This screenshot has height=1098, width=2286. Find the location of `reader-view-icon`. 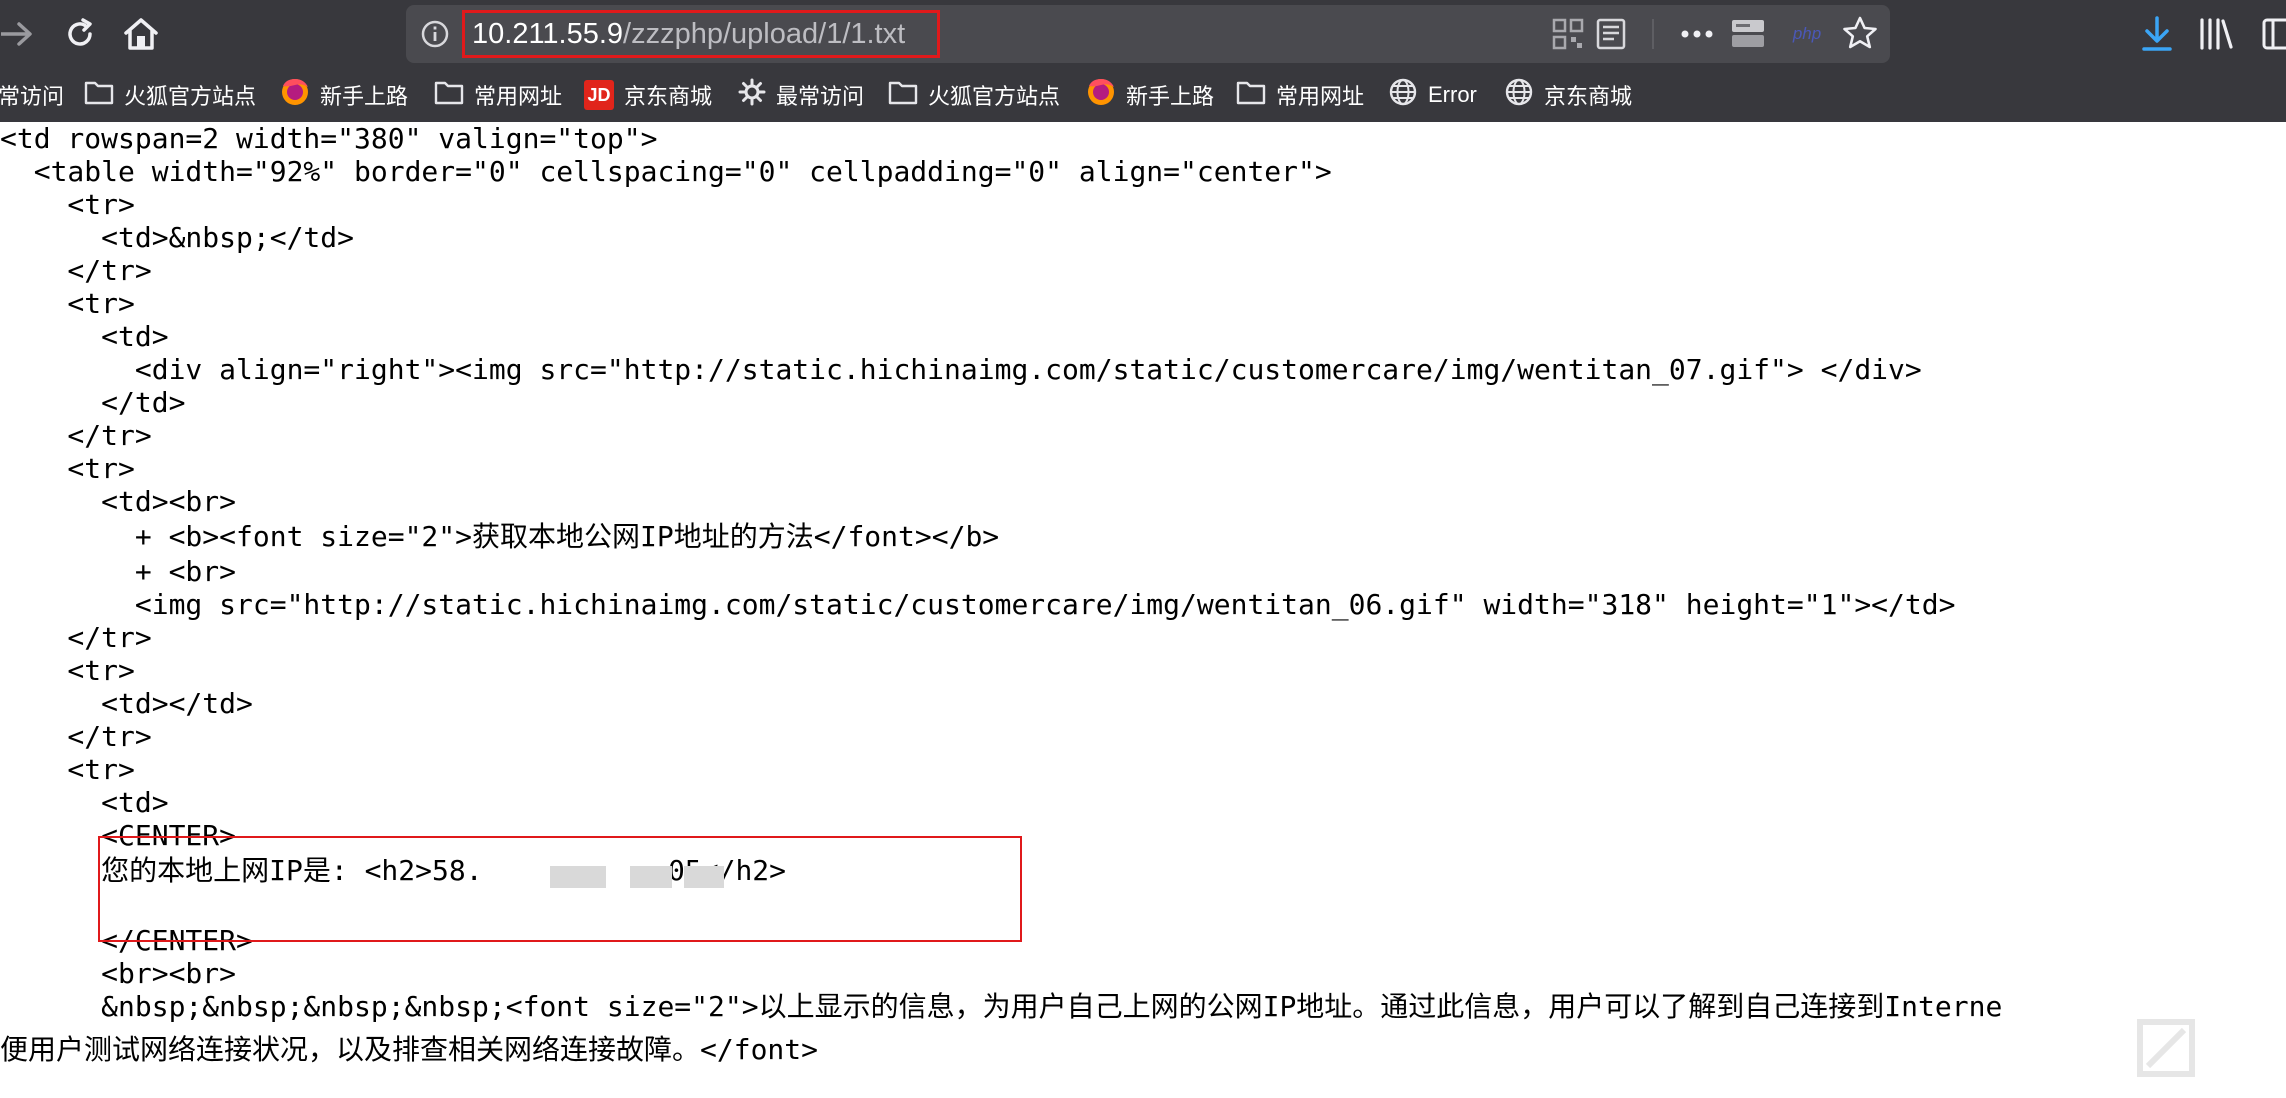

reader-view-icon is located at coordinates (1611, 36).